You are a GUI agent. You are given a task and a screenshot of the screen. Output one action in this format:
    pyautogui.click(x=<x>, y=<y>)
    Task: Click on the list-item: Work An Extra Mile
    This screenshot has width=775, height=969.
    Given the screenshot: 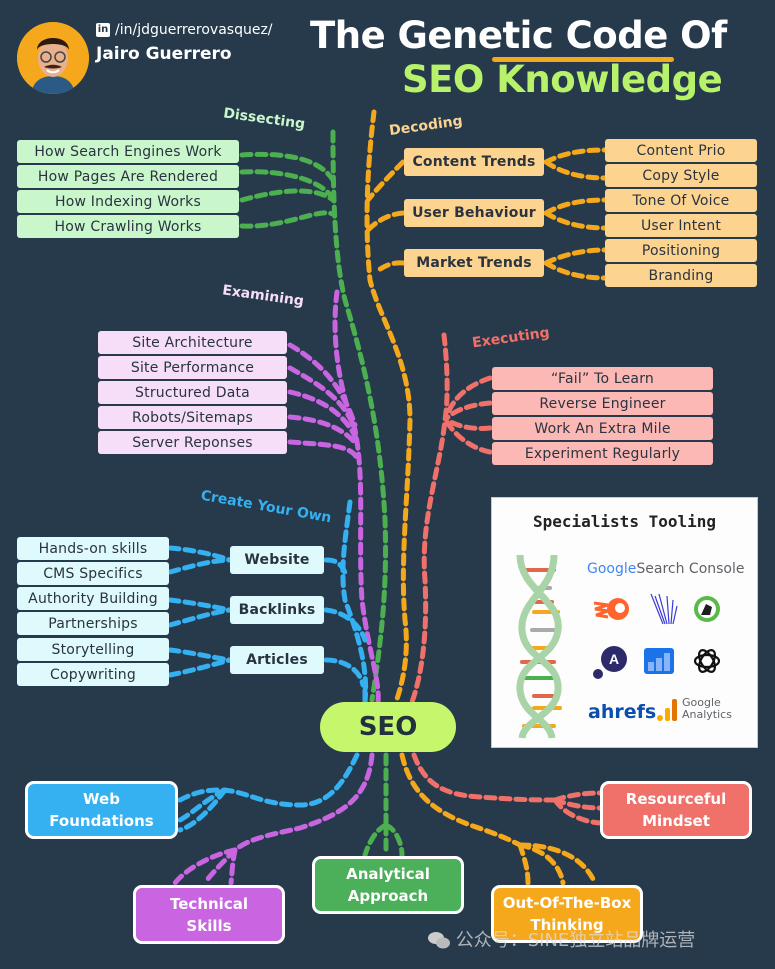 What is the action you would take?
    pyautogui.click(x=602, y=428)
    